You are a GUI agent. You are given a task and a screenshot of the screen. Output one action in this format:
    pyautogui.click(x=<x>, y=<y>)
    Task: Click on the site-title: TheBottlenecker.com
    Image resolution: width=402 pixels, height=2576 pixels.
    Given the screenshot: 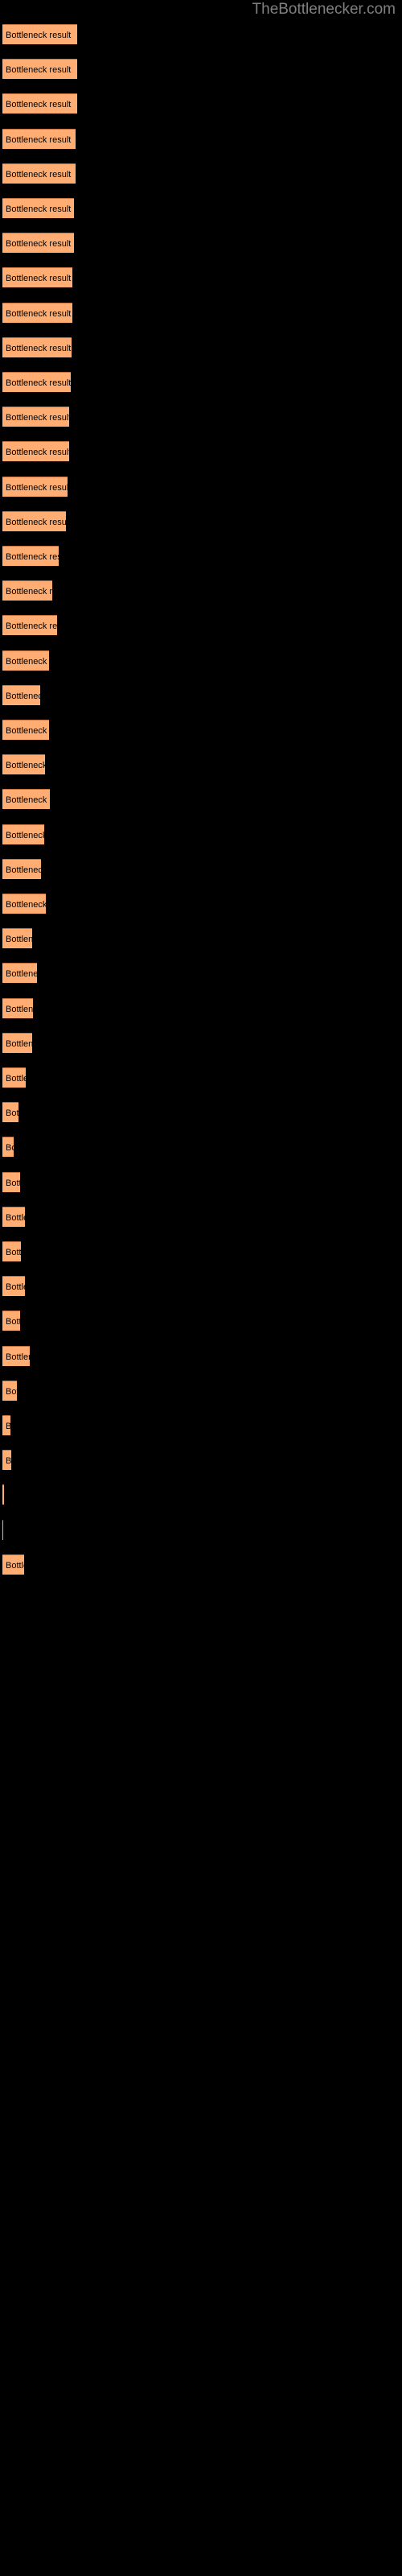 What is the action you would take?
    pyautogui.click(x=324, y=9)
    